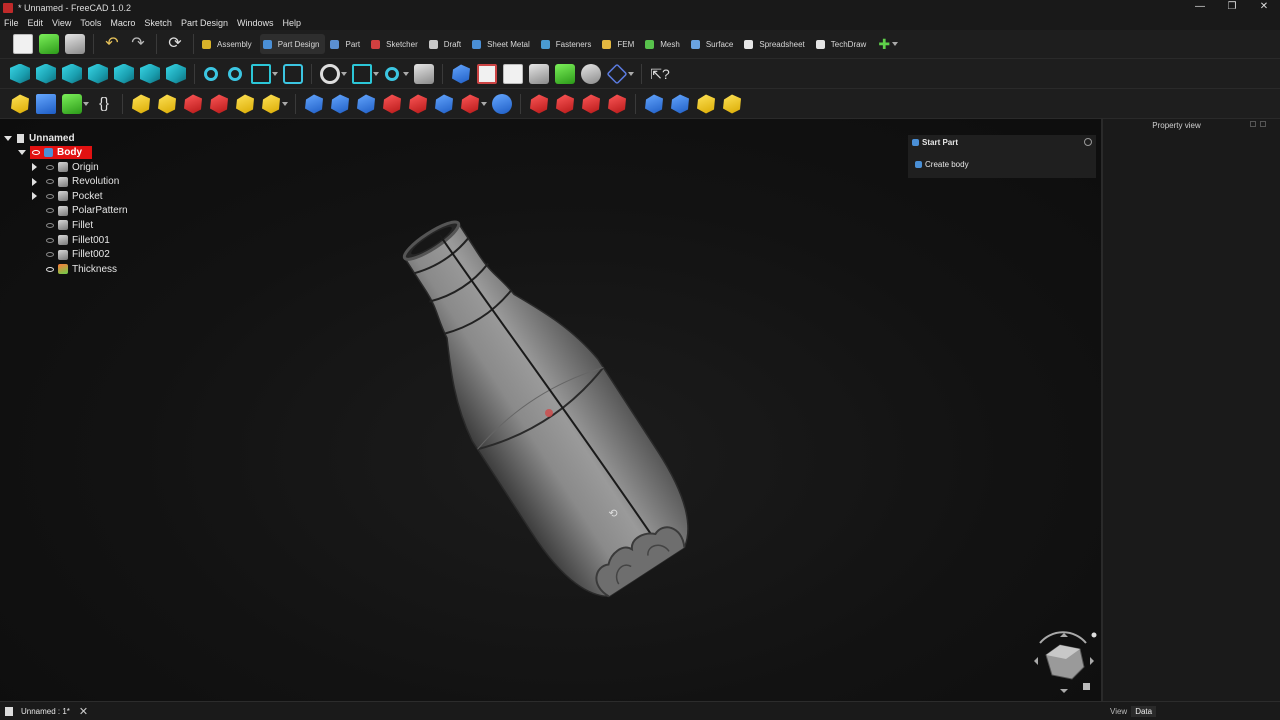 This screenshot has width=1280, height=720. I want to click on tab-draft: Draft, so click(446, 44).